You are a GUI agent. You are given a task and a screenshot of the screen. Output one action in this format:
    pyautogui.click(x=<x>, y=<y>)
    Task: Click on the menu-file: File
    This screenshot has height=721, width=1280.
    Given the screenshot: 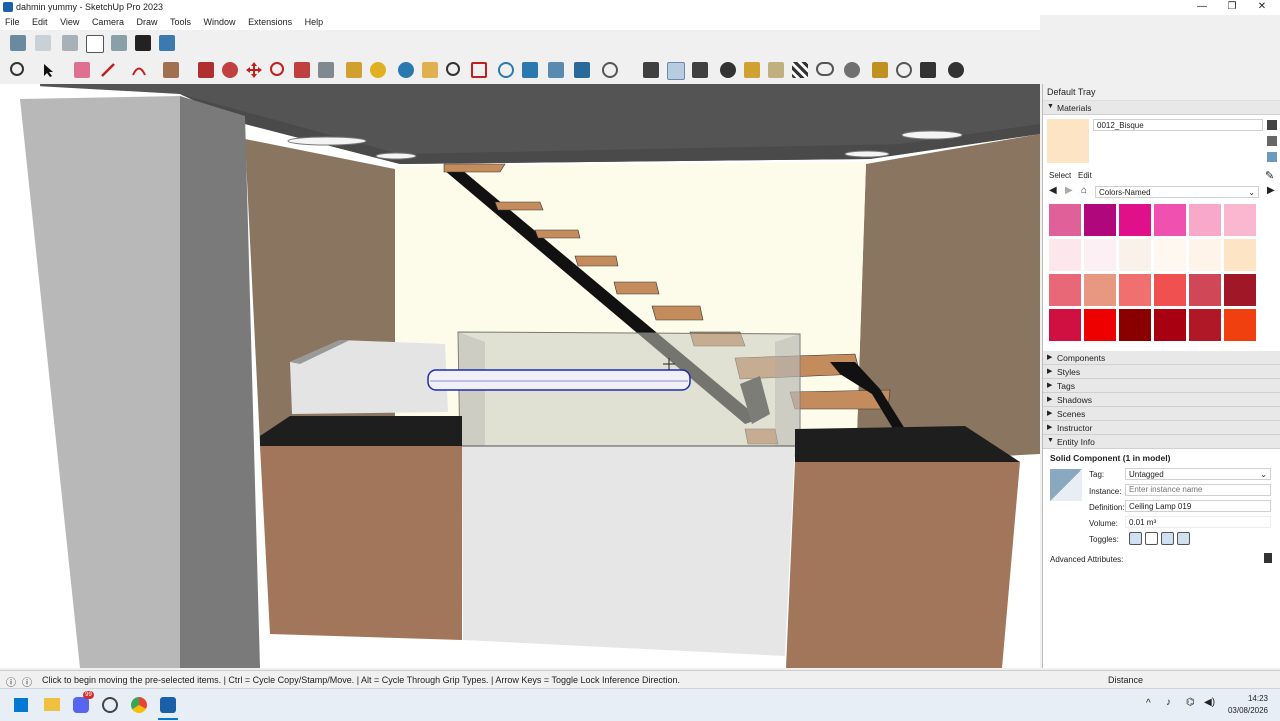 What is the action you would take?
    pyautogui.click(x=12, y=22)
    